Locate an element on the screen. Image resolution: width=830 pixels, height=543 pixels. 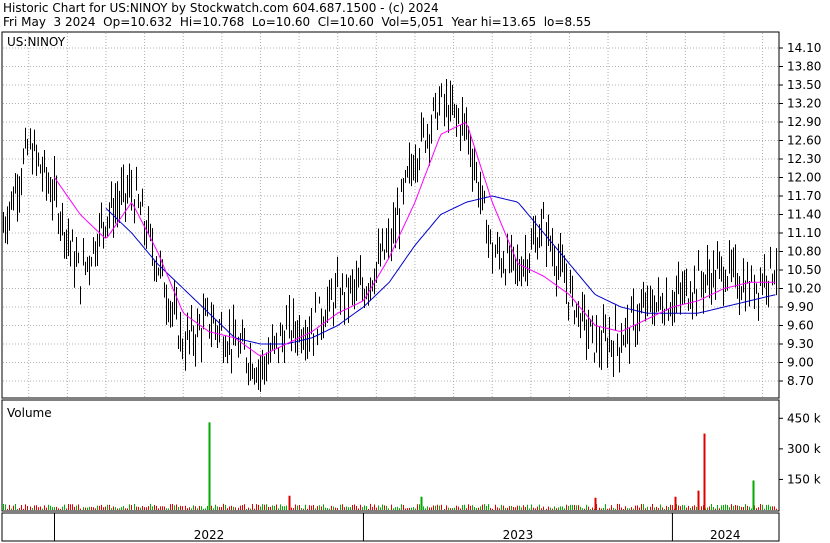
volume-axis: 450 k 300 k 150 k is located at coordinates (800, 448).